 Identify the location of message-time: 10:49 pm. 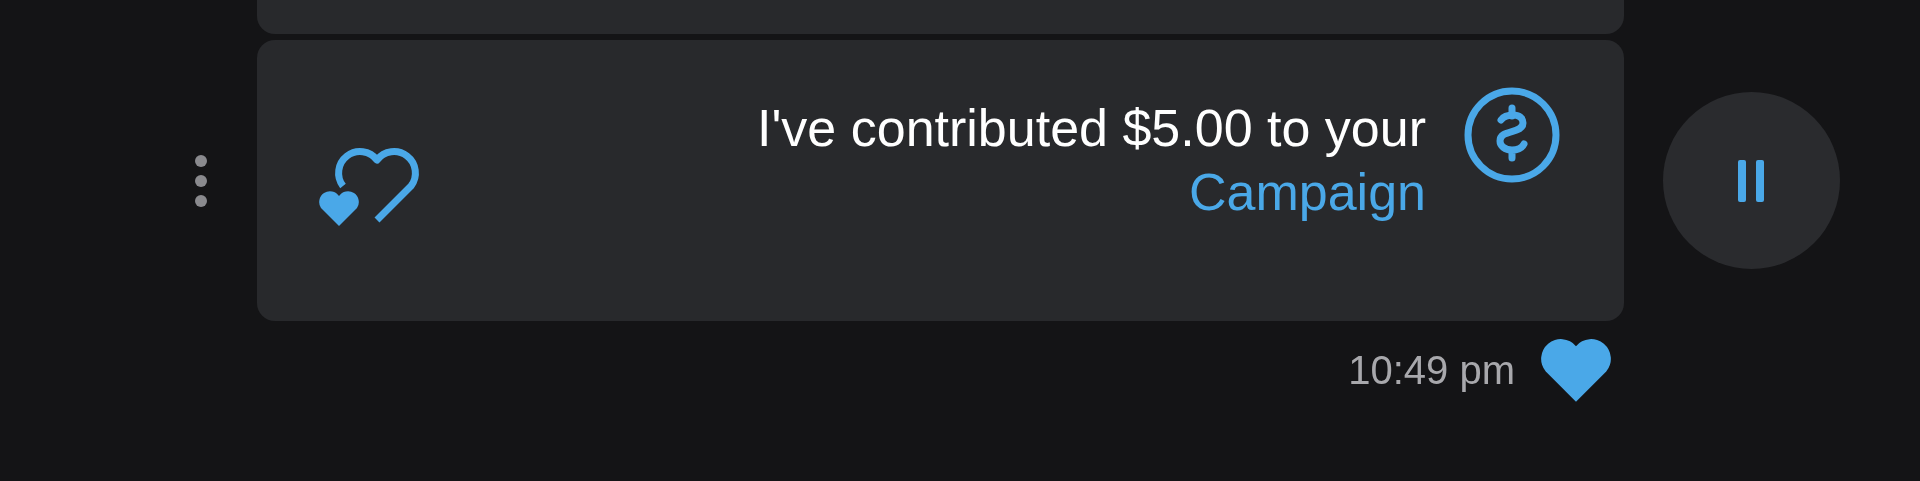
(1431, 370).